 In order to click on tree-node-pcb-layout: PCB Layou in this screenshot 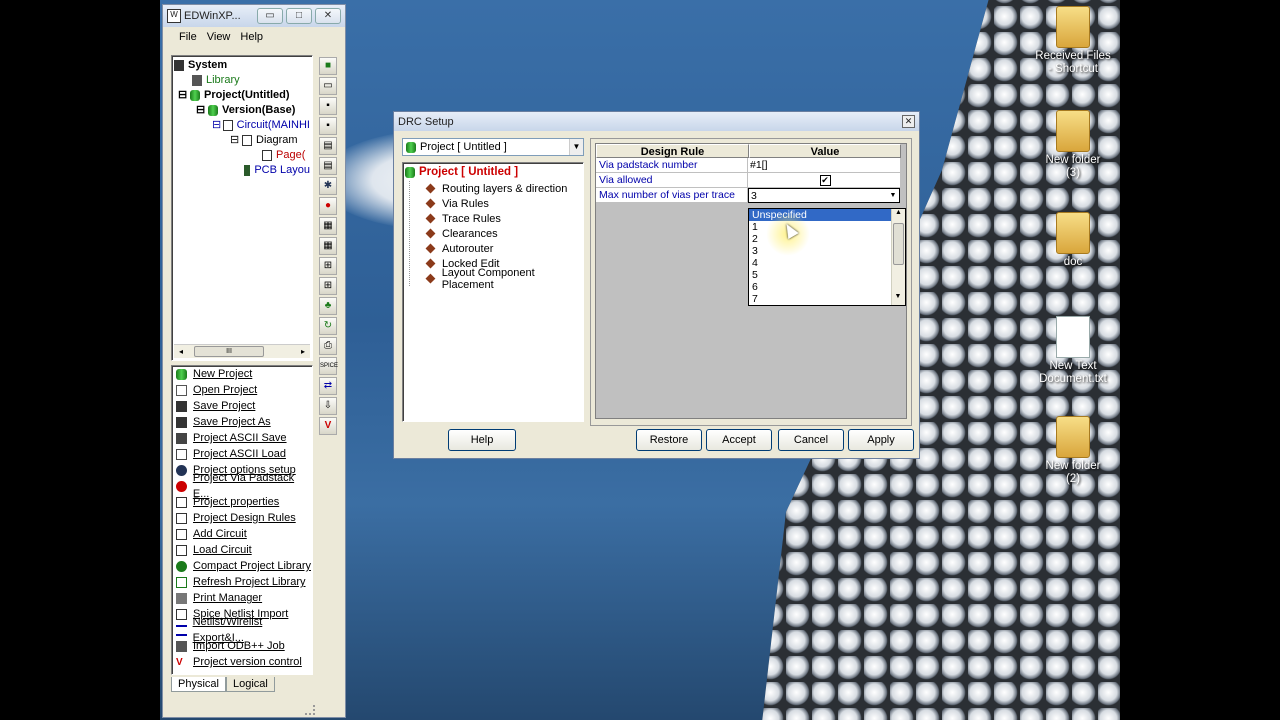, I will do `click(242, 170)`.